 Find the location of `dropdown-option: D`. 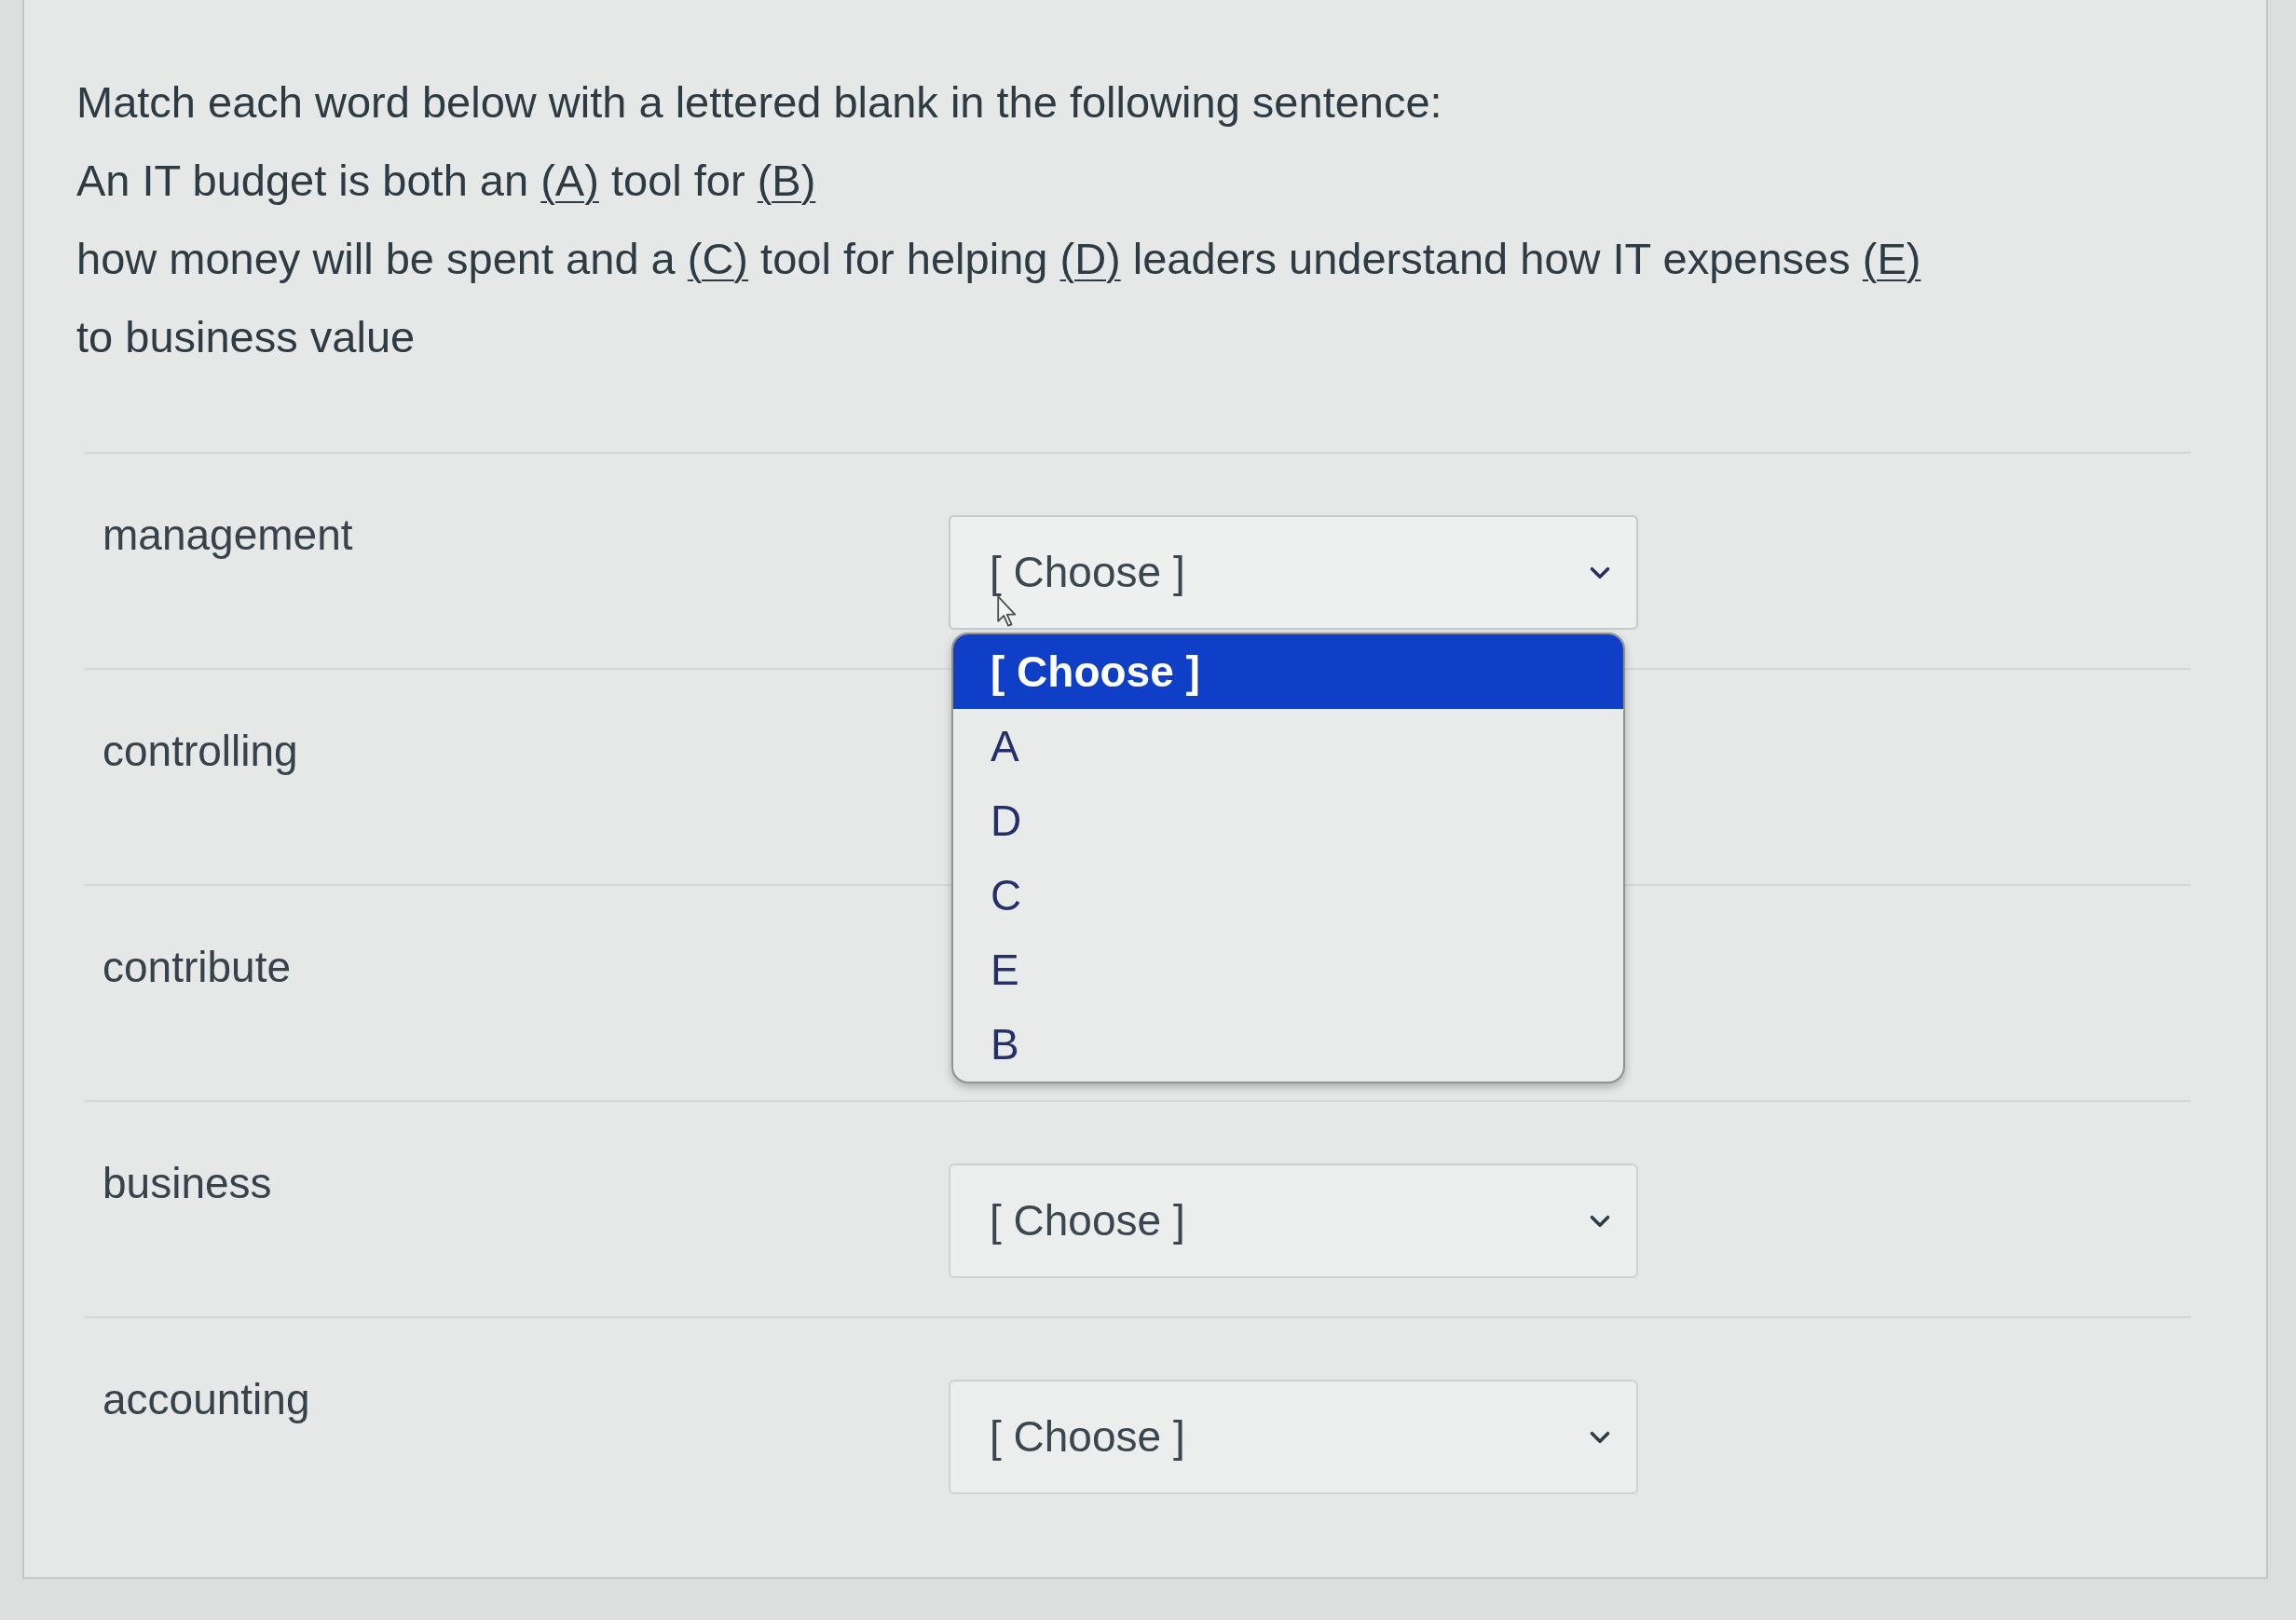

dropdown-option: D is located at coordinates (1288, 821).